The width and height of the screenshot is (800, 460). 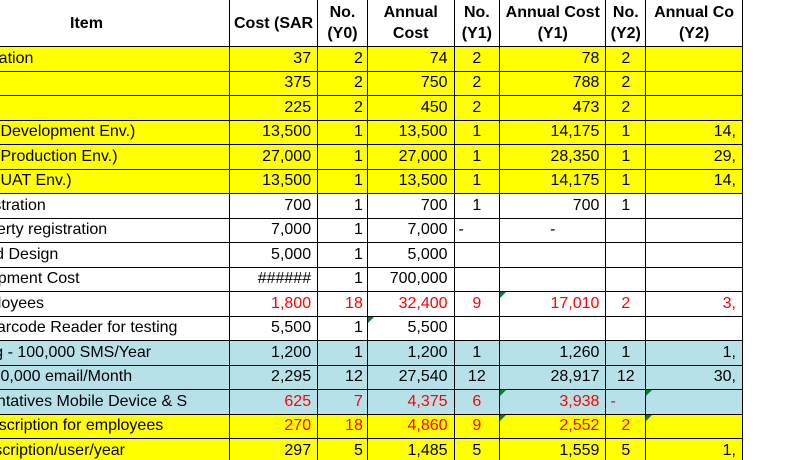 What do you see at coordinates (115, 449) in the screenshot?
I see `cell-item: et Subscription/user/year` at bounding box center [115, 449].